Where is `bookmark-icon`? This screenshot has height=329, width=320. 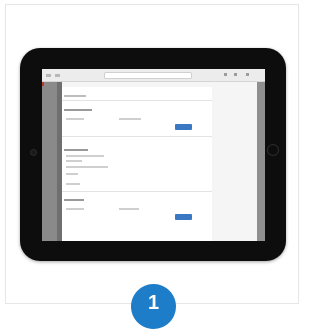 bookmark-icon is located at coordinates (235, 74).